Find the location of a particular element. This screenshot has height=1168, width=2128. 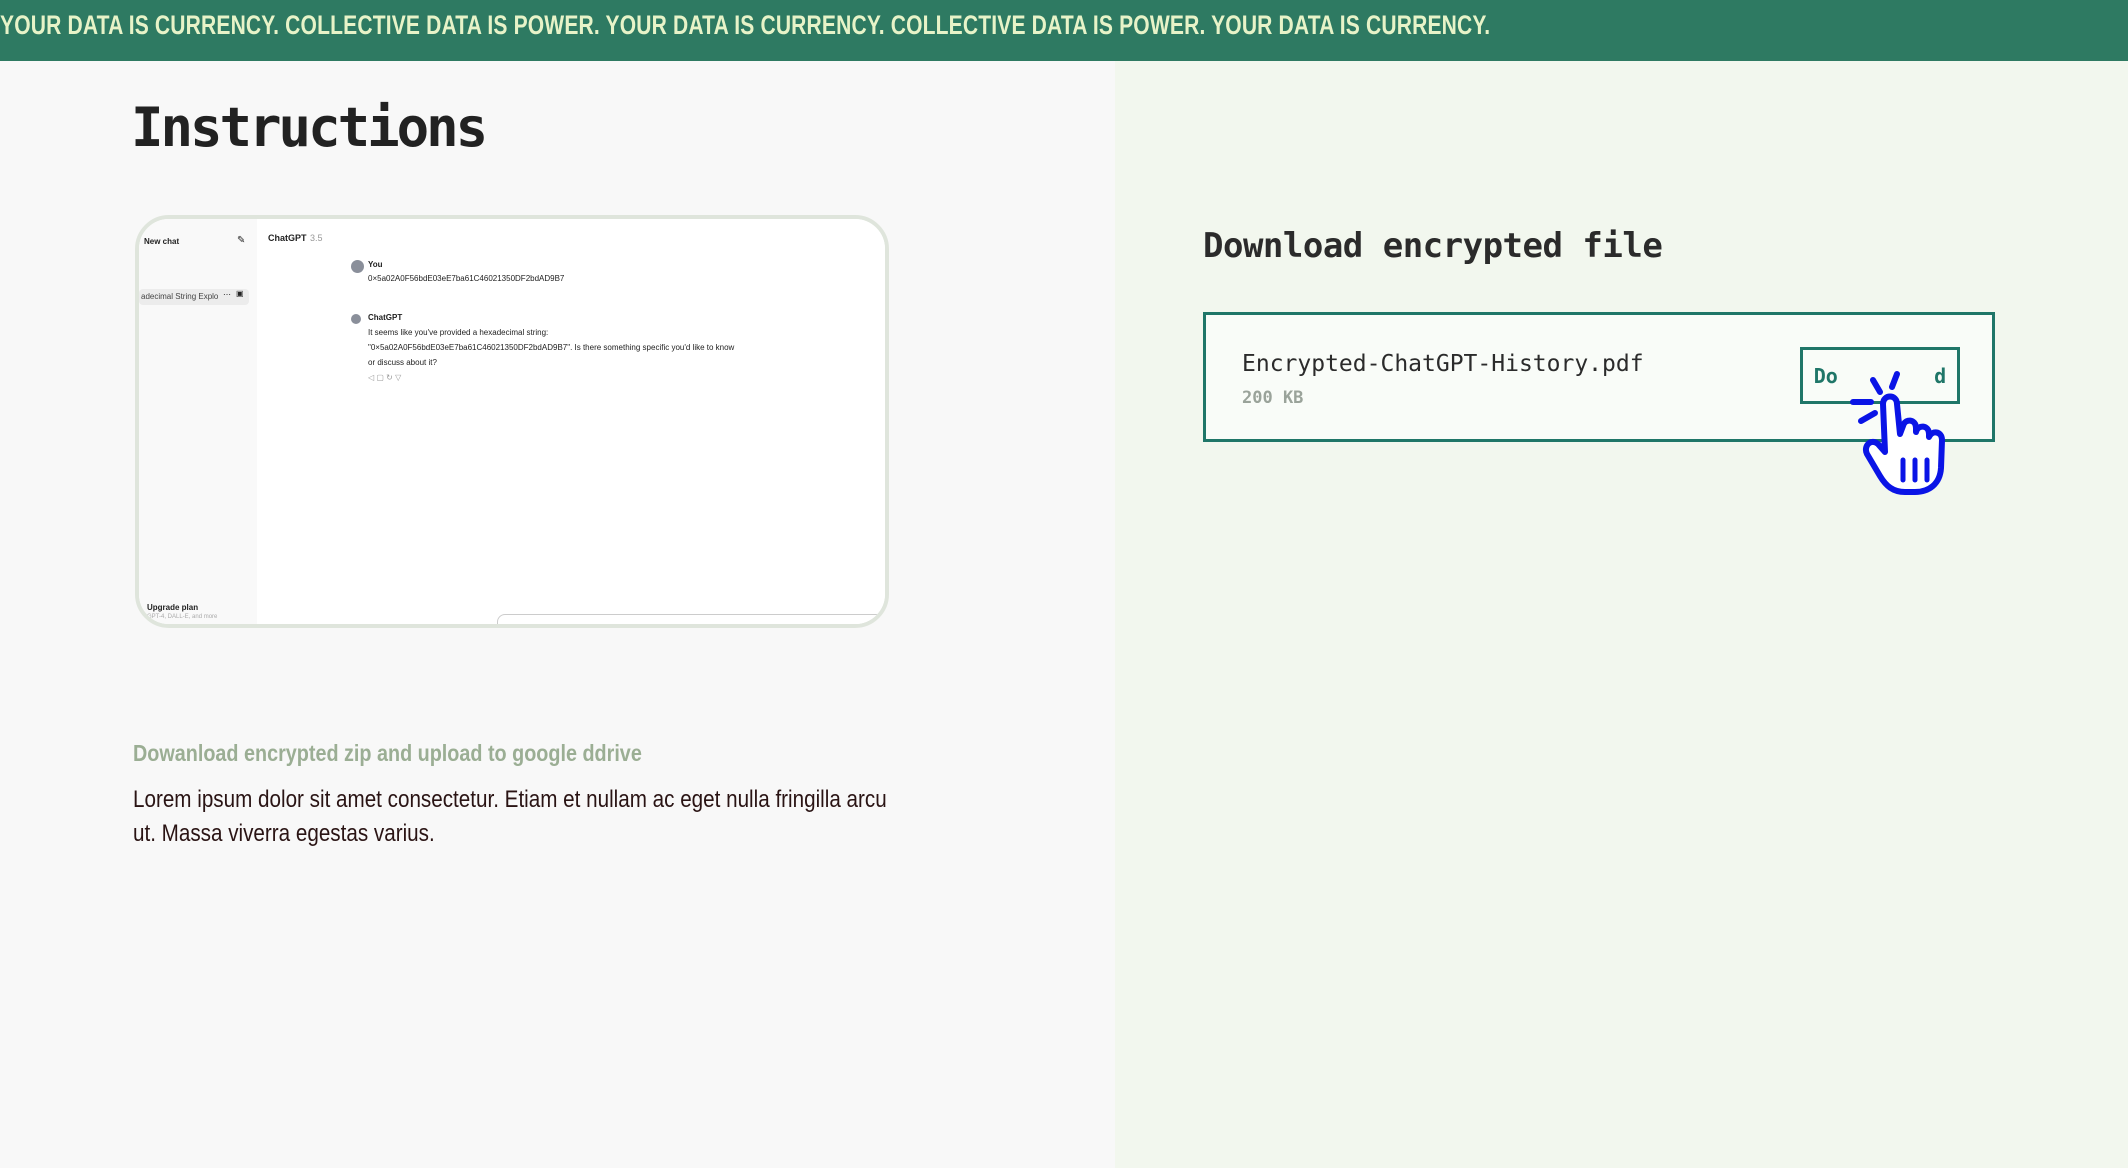

file-name: Encrypted-ChatGPT-History.pdf is located at coordinates (1443, 364).